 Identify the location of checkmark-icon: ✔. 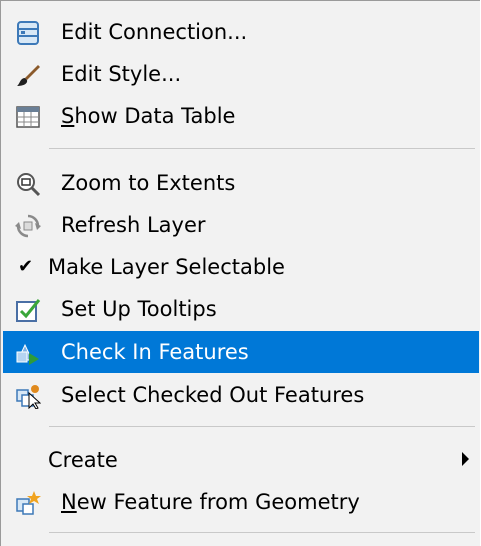
(26, 266).